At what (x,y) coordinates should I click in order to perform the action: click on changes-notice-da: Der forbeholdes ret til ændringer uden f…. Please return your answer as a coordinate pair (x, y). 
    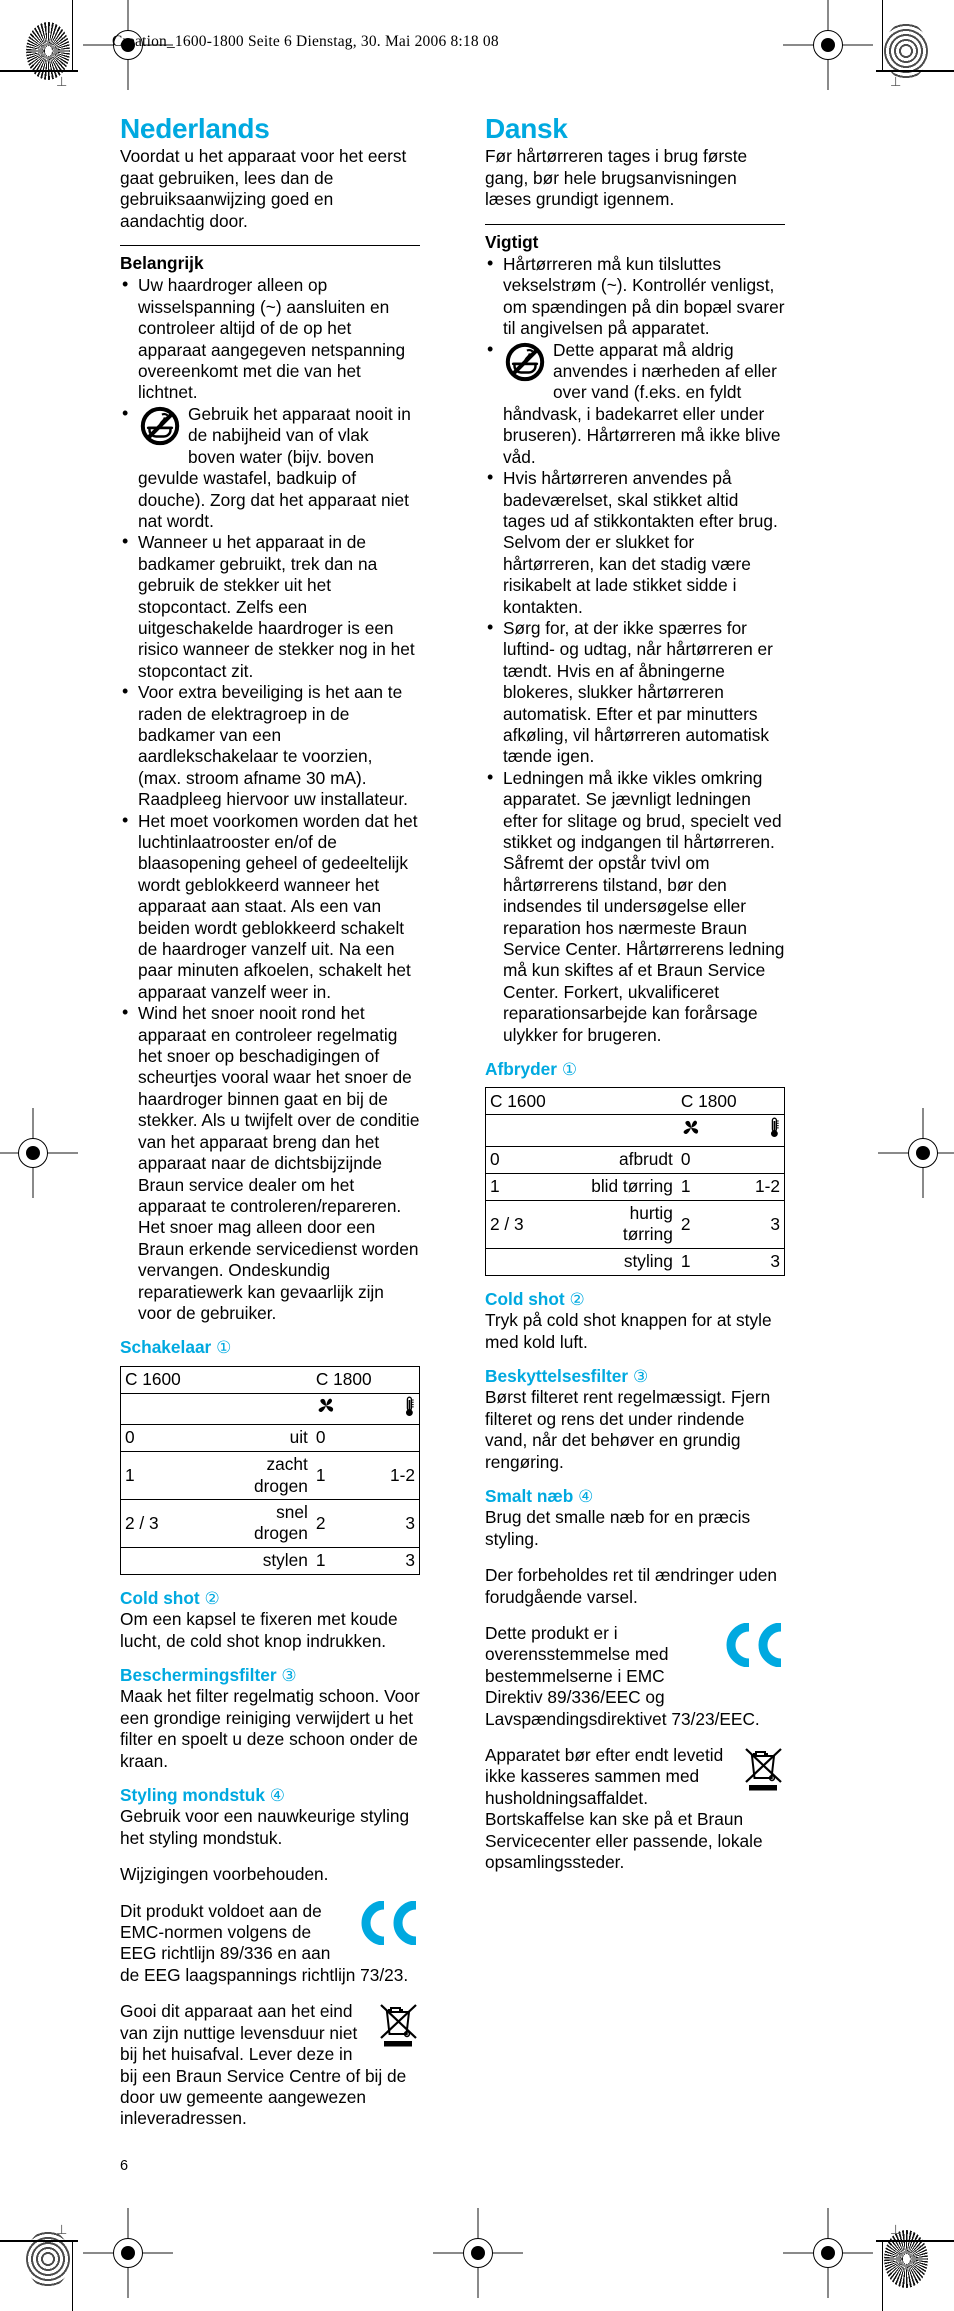
    Looking at the image, I should click on (631, 1586).